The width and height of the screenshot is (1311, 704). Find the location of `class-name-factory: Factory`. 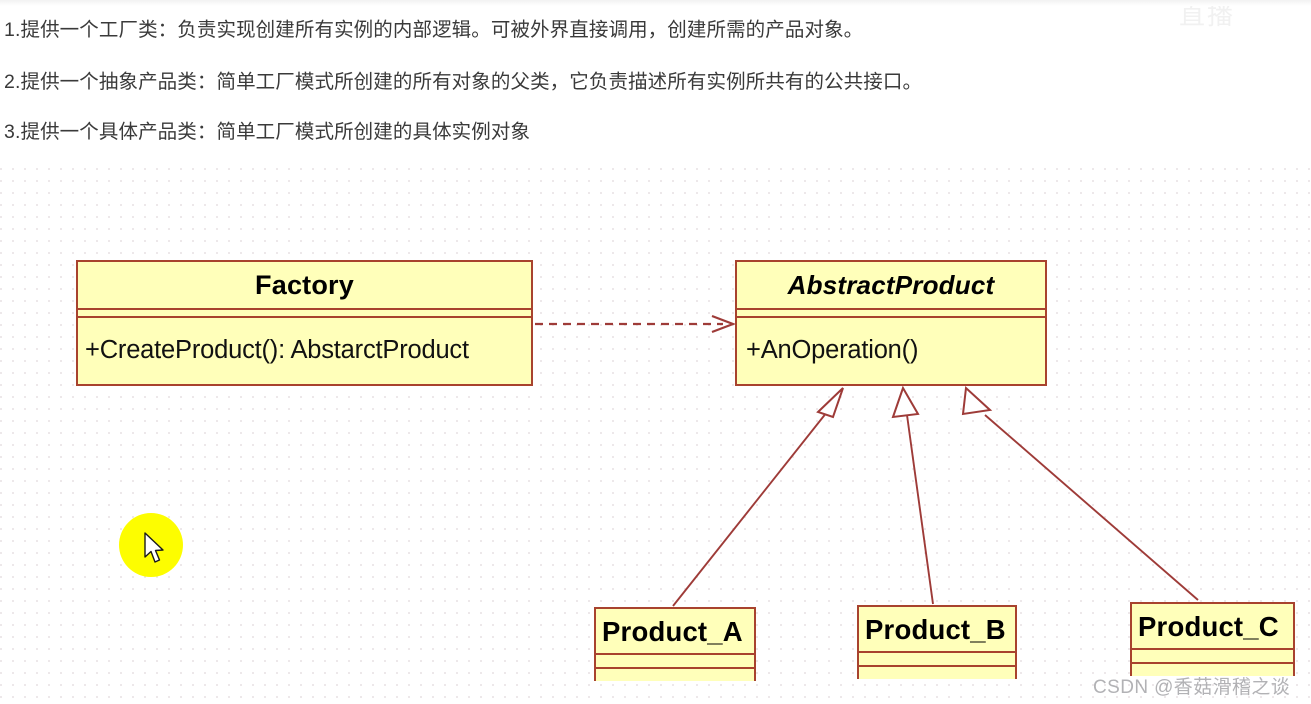

class-name-factory: Factory is located at coordinates (304, 285).